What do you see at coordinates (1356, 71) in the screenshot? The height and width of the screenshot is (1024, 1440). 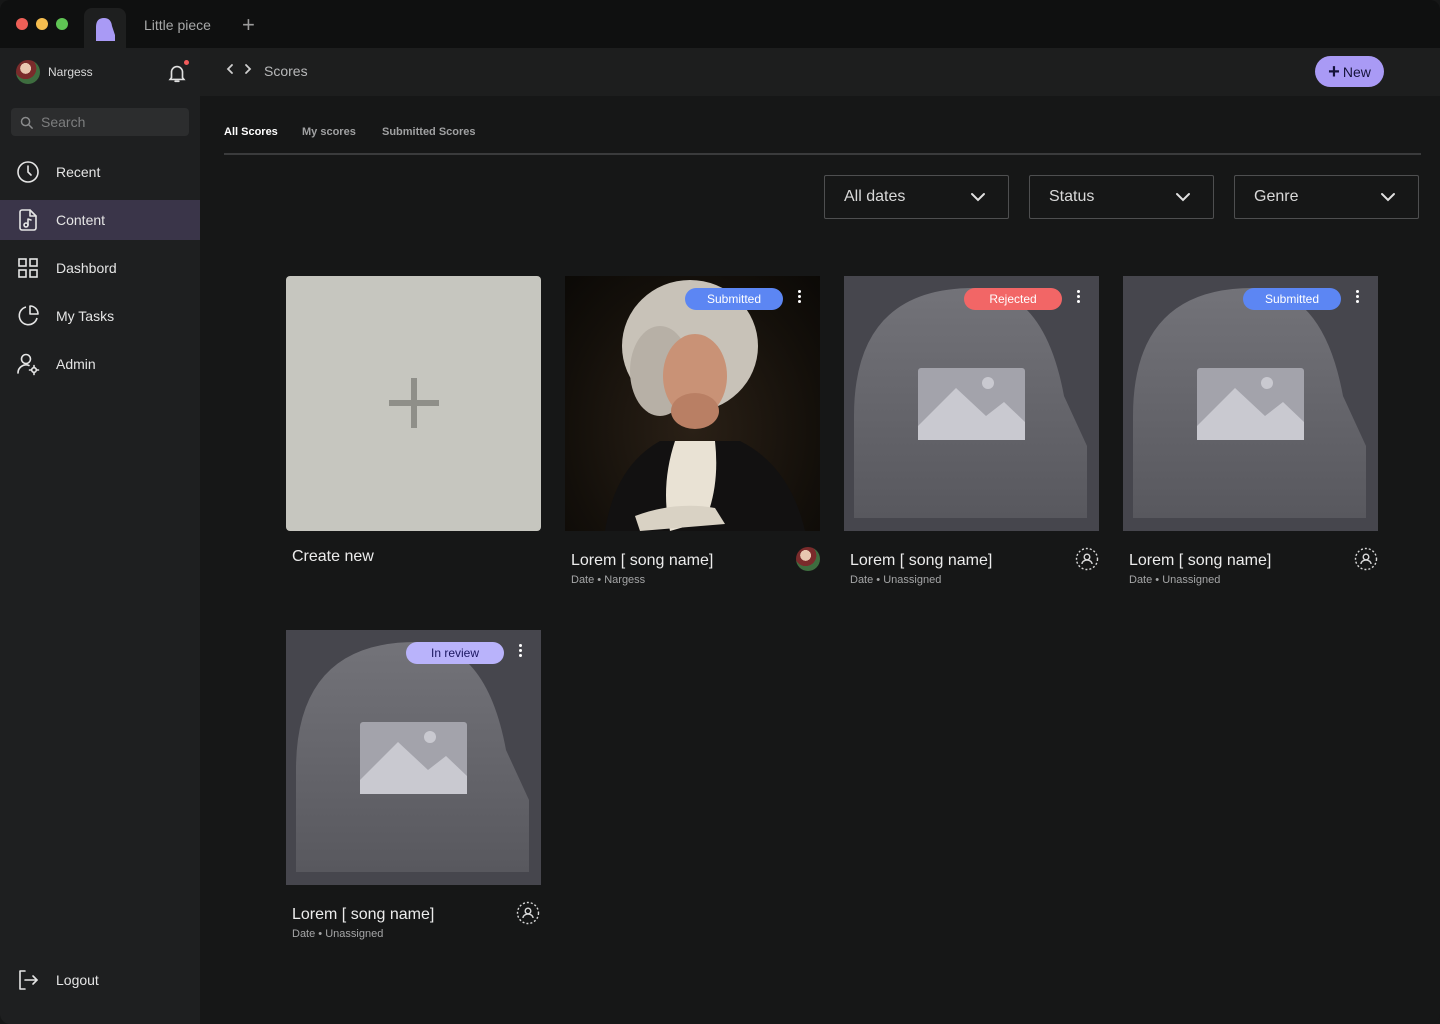 I see `new-button-label: New` at bounding box center [1356, 71].